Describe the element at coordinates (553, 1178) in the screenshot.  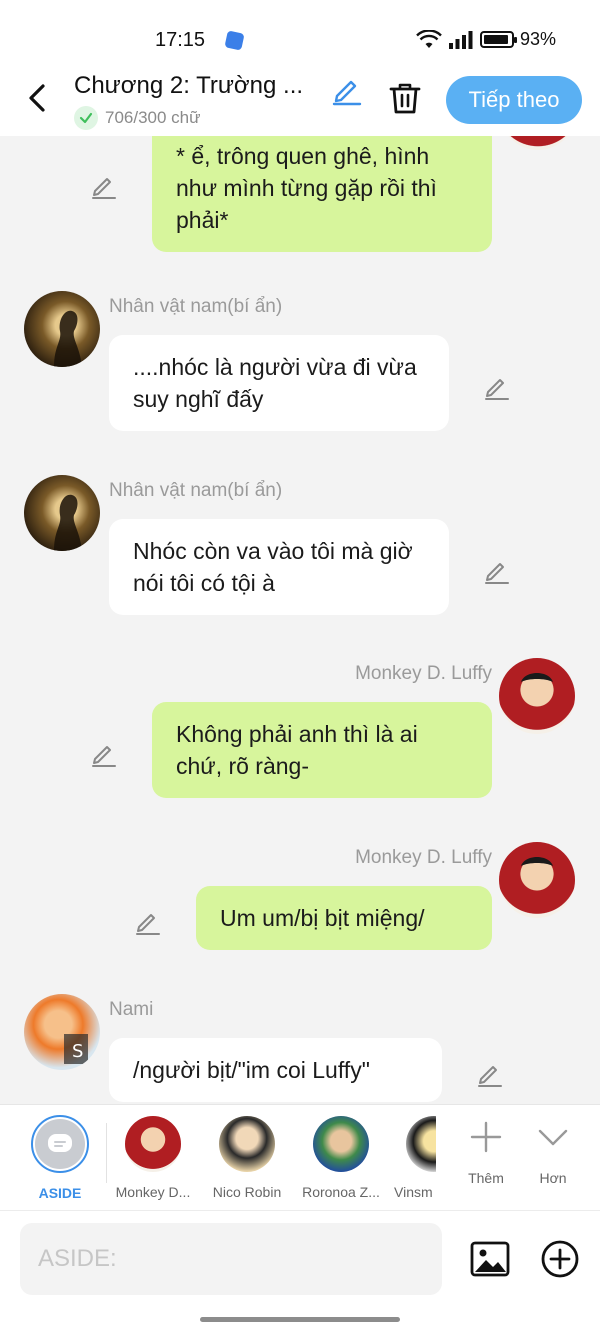
I see `more-label: Hơn` at that location.